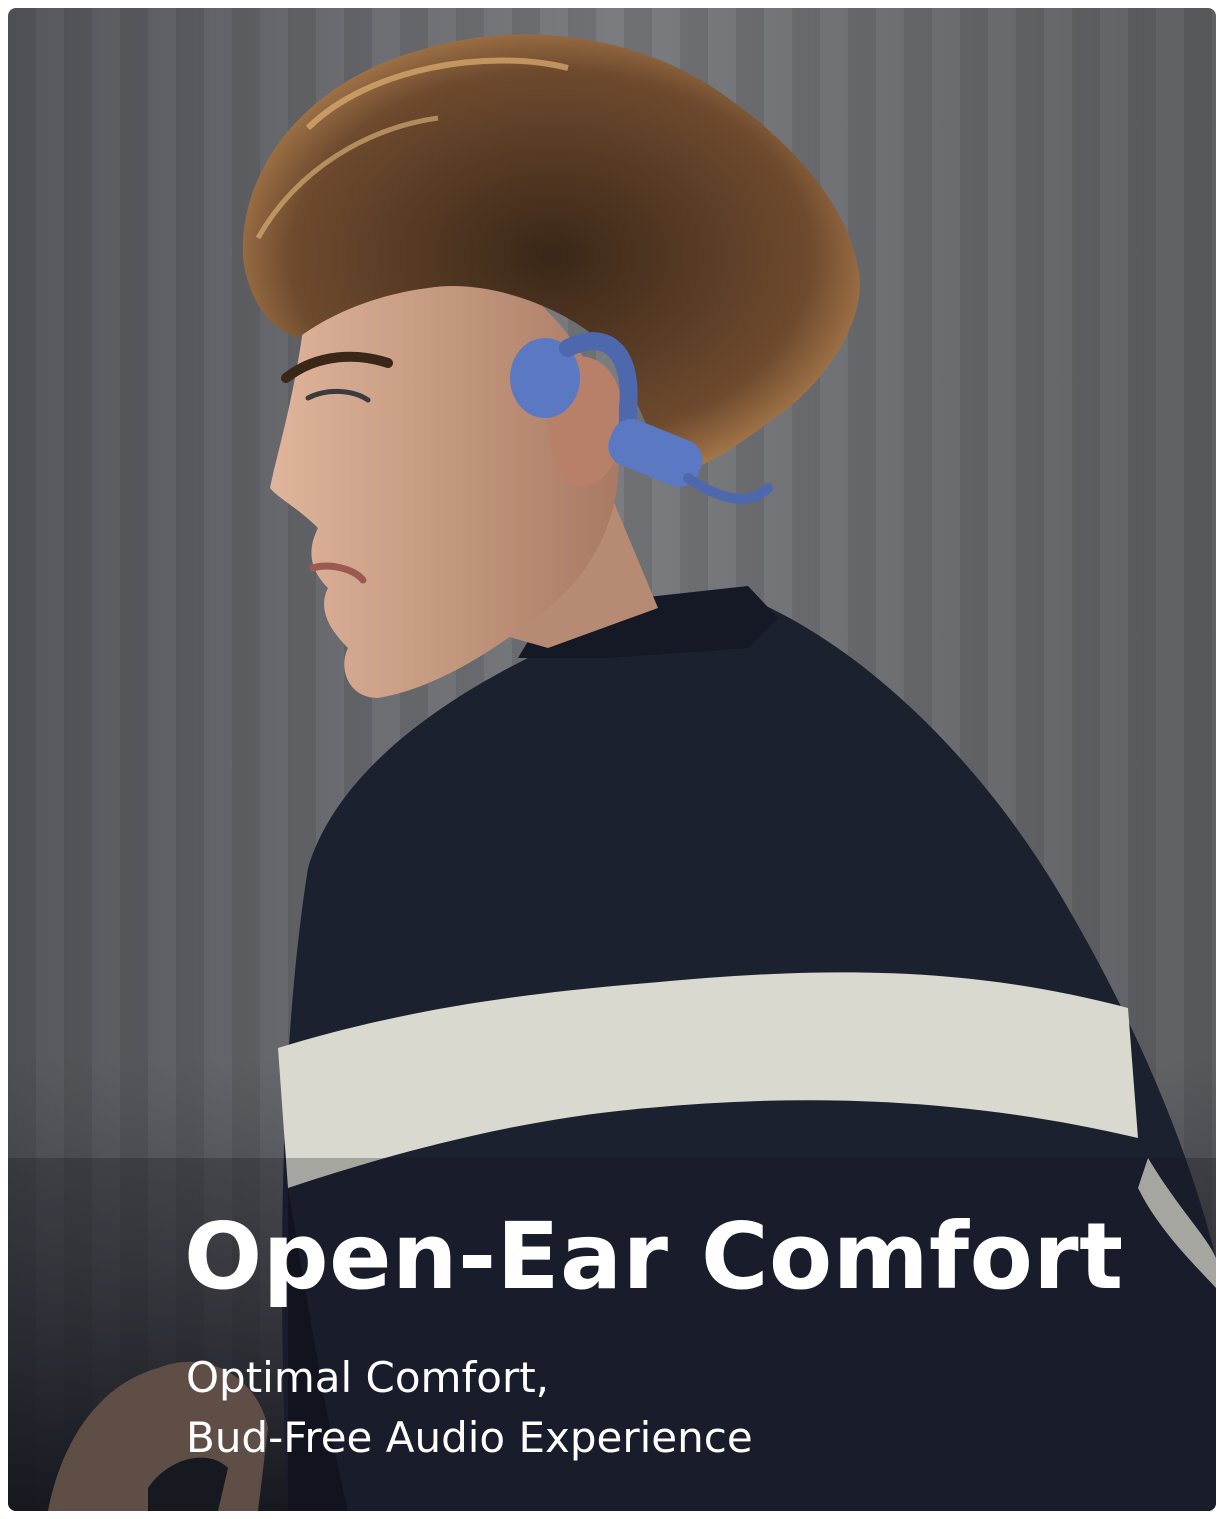 The image size is (1224, 1519). What do you see at coordinates (368, 1377) in the screenshot?
I see `subheadline-line-1: Optimal Comfort,` at bounding box center [368, 1377].